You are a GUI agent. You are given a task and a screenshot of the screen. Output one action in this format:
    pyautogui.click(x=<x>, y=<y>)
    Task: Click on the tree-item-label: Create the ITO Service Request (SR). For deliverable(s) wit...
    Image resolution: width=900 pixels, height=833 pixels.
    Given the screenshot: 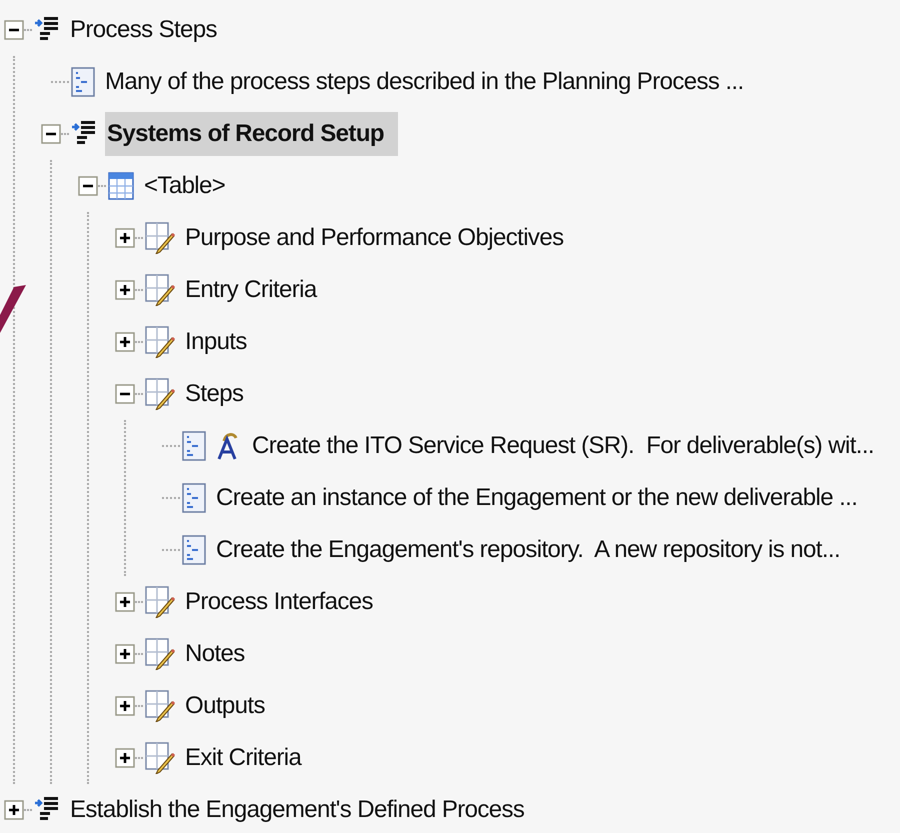 What is the action you would take?
    pyautogui.click(x=563, y=446)
    